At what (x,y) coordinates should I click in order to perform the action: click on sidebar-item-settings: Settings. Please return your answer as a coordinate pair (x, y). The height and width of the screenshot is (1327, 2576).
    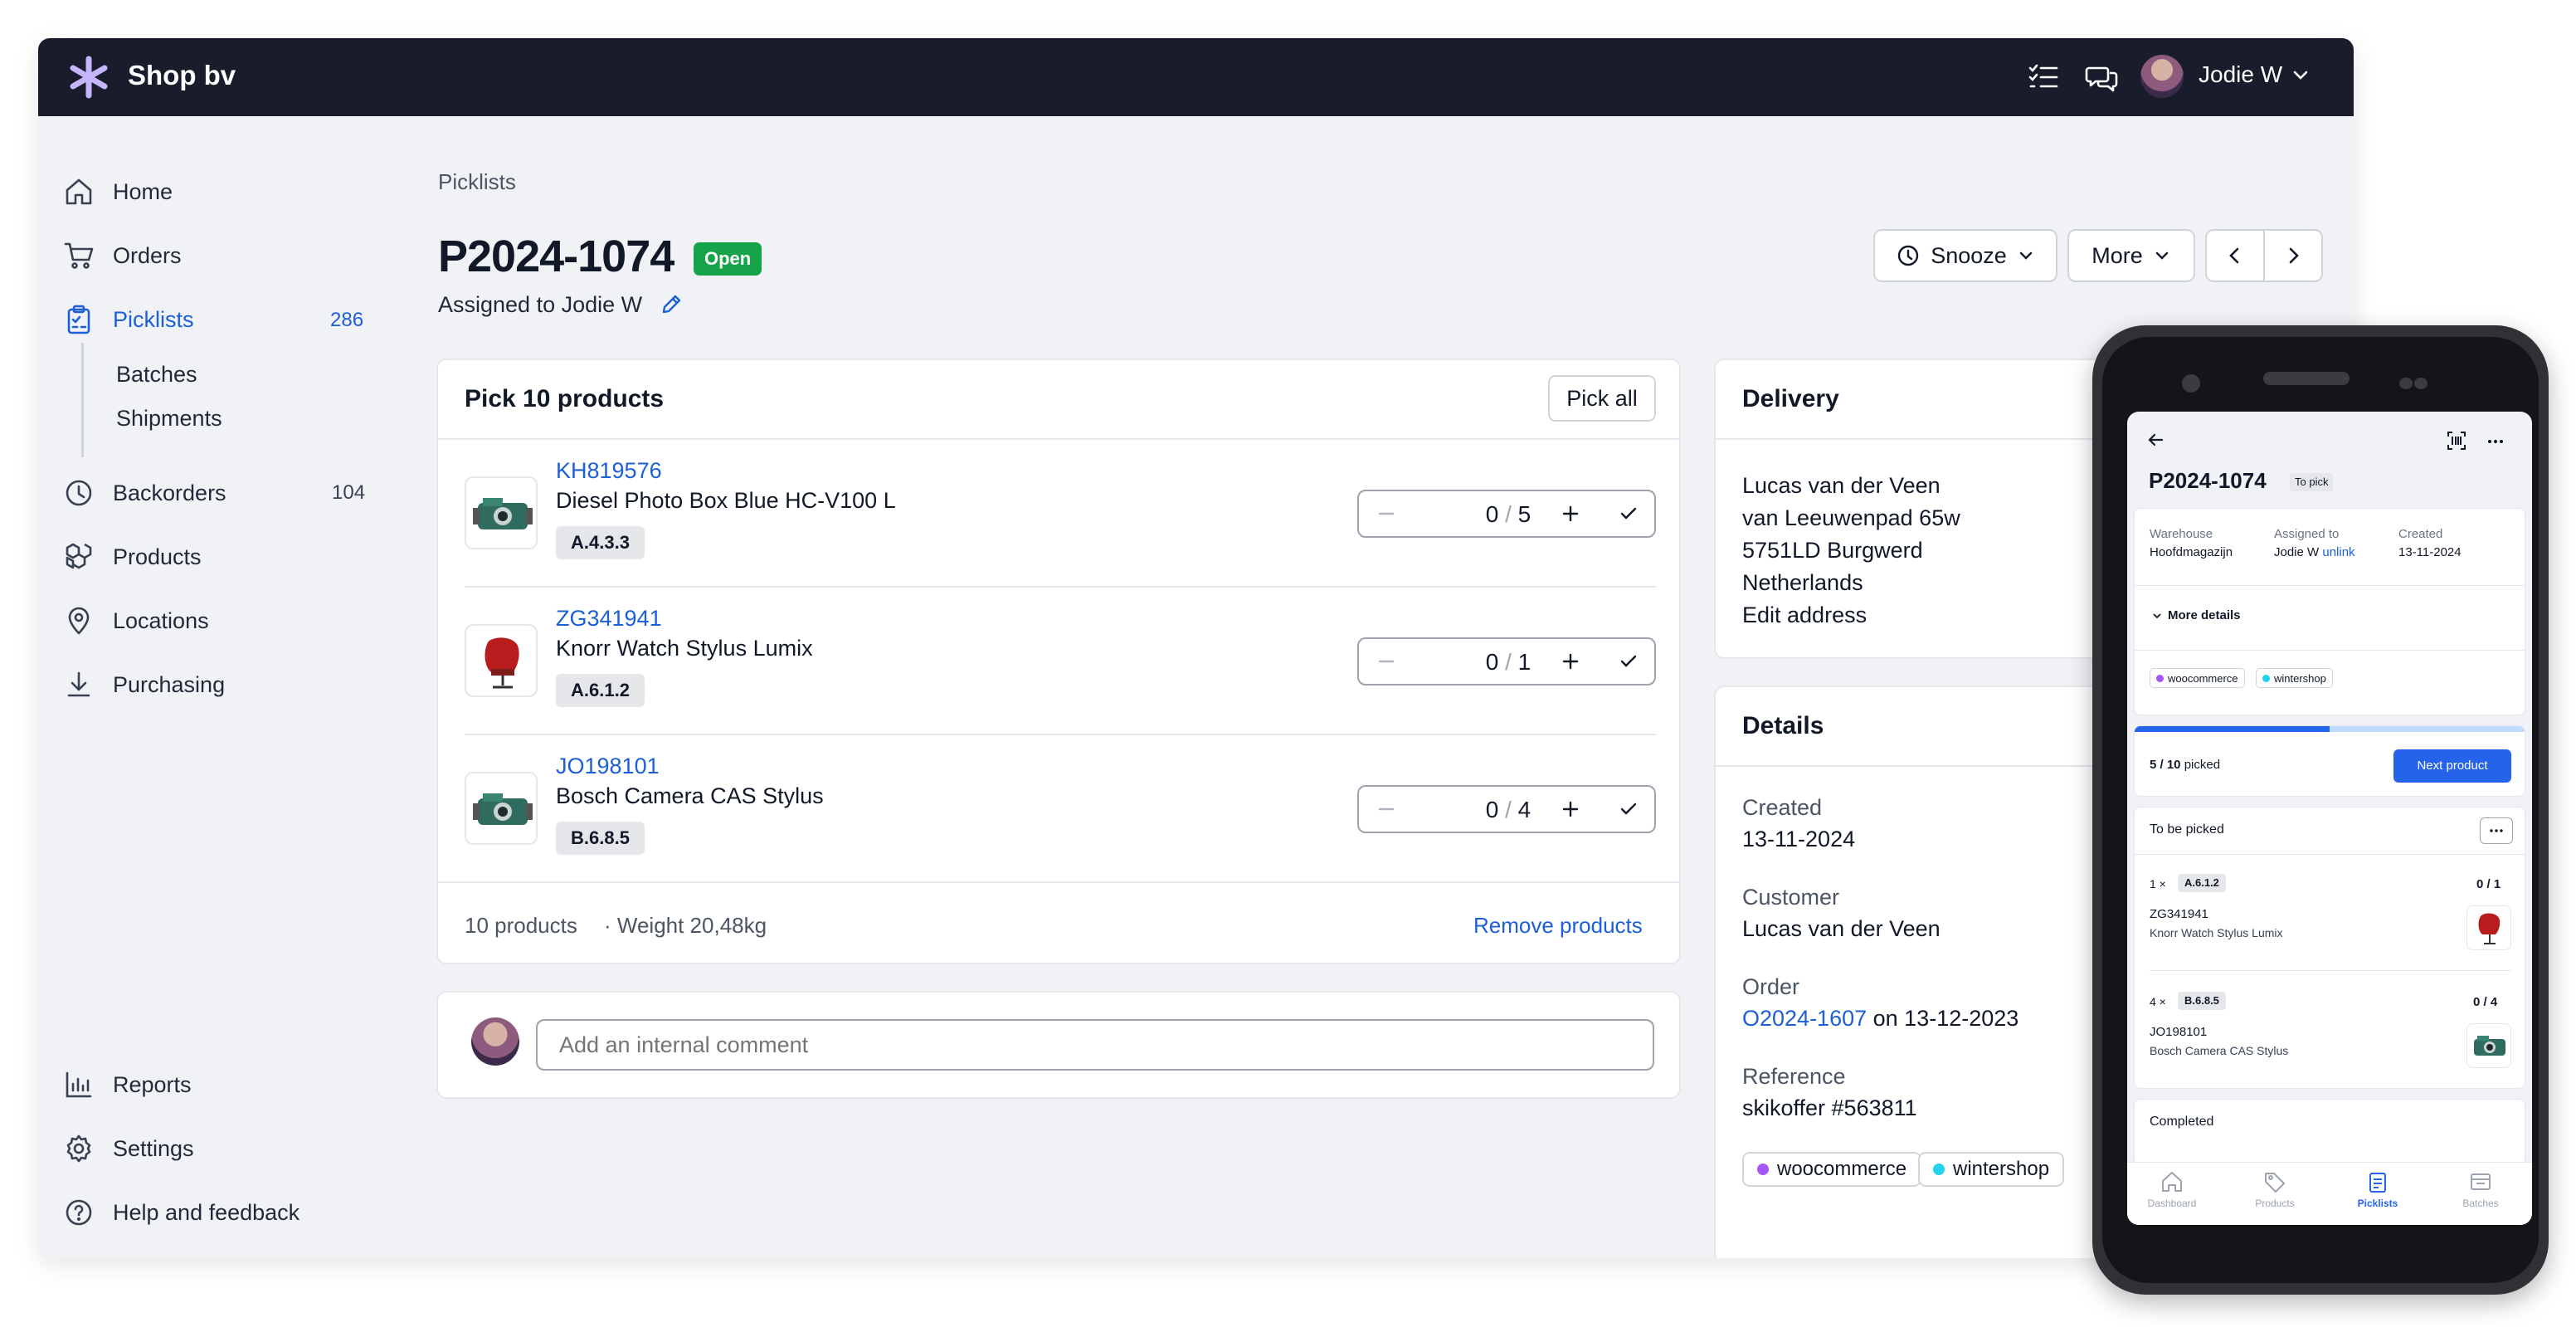
    Looking at the image, I should click on (128, 1148).